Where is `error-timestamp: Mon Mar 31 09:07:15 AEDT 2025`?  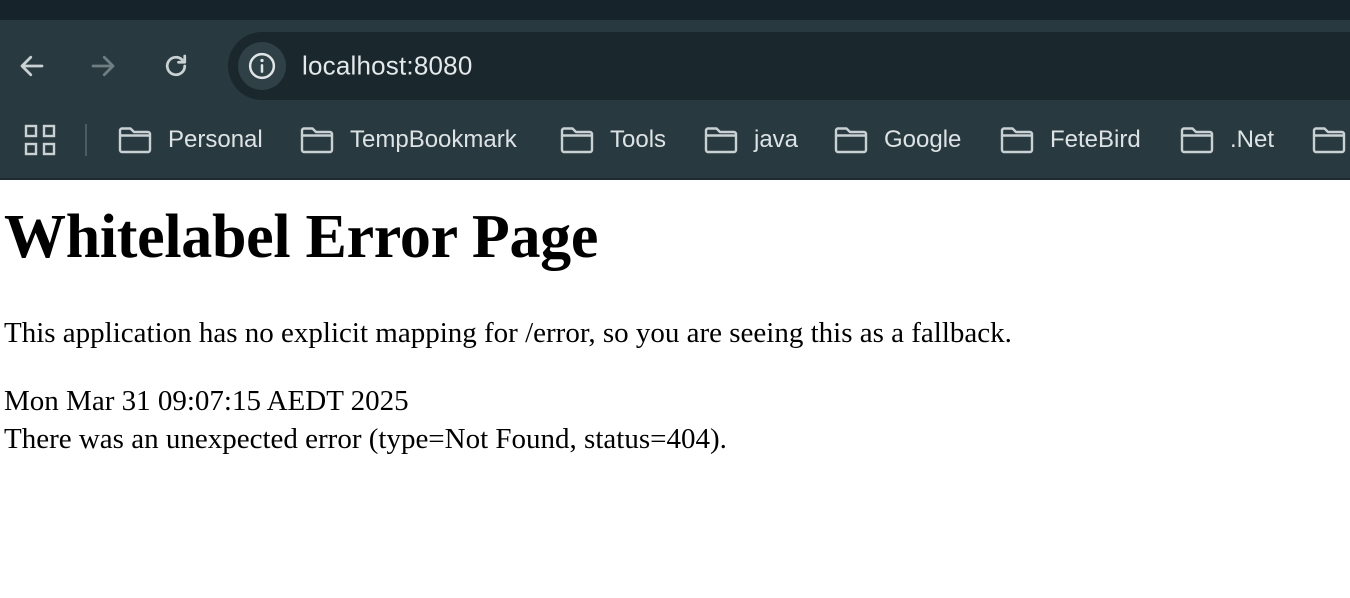
error-timestamp: Mon Mar 31 09:07:15 AEDT 2025 is located at coordinates (206, 401).